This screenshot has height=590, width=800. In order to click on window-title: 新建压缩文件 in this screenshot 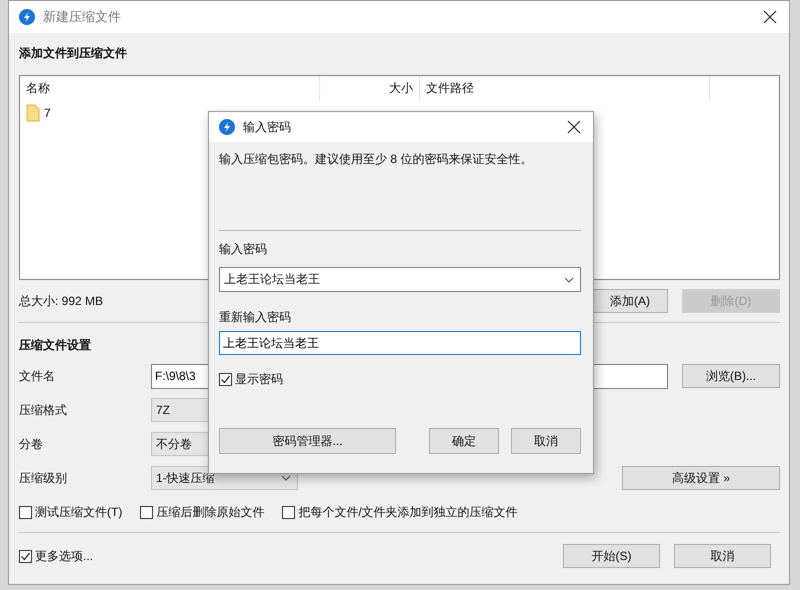, I will do `click(82, 17)`.